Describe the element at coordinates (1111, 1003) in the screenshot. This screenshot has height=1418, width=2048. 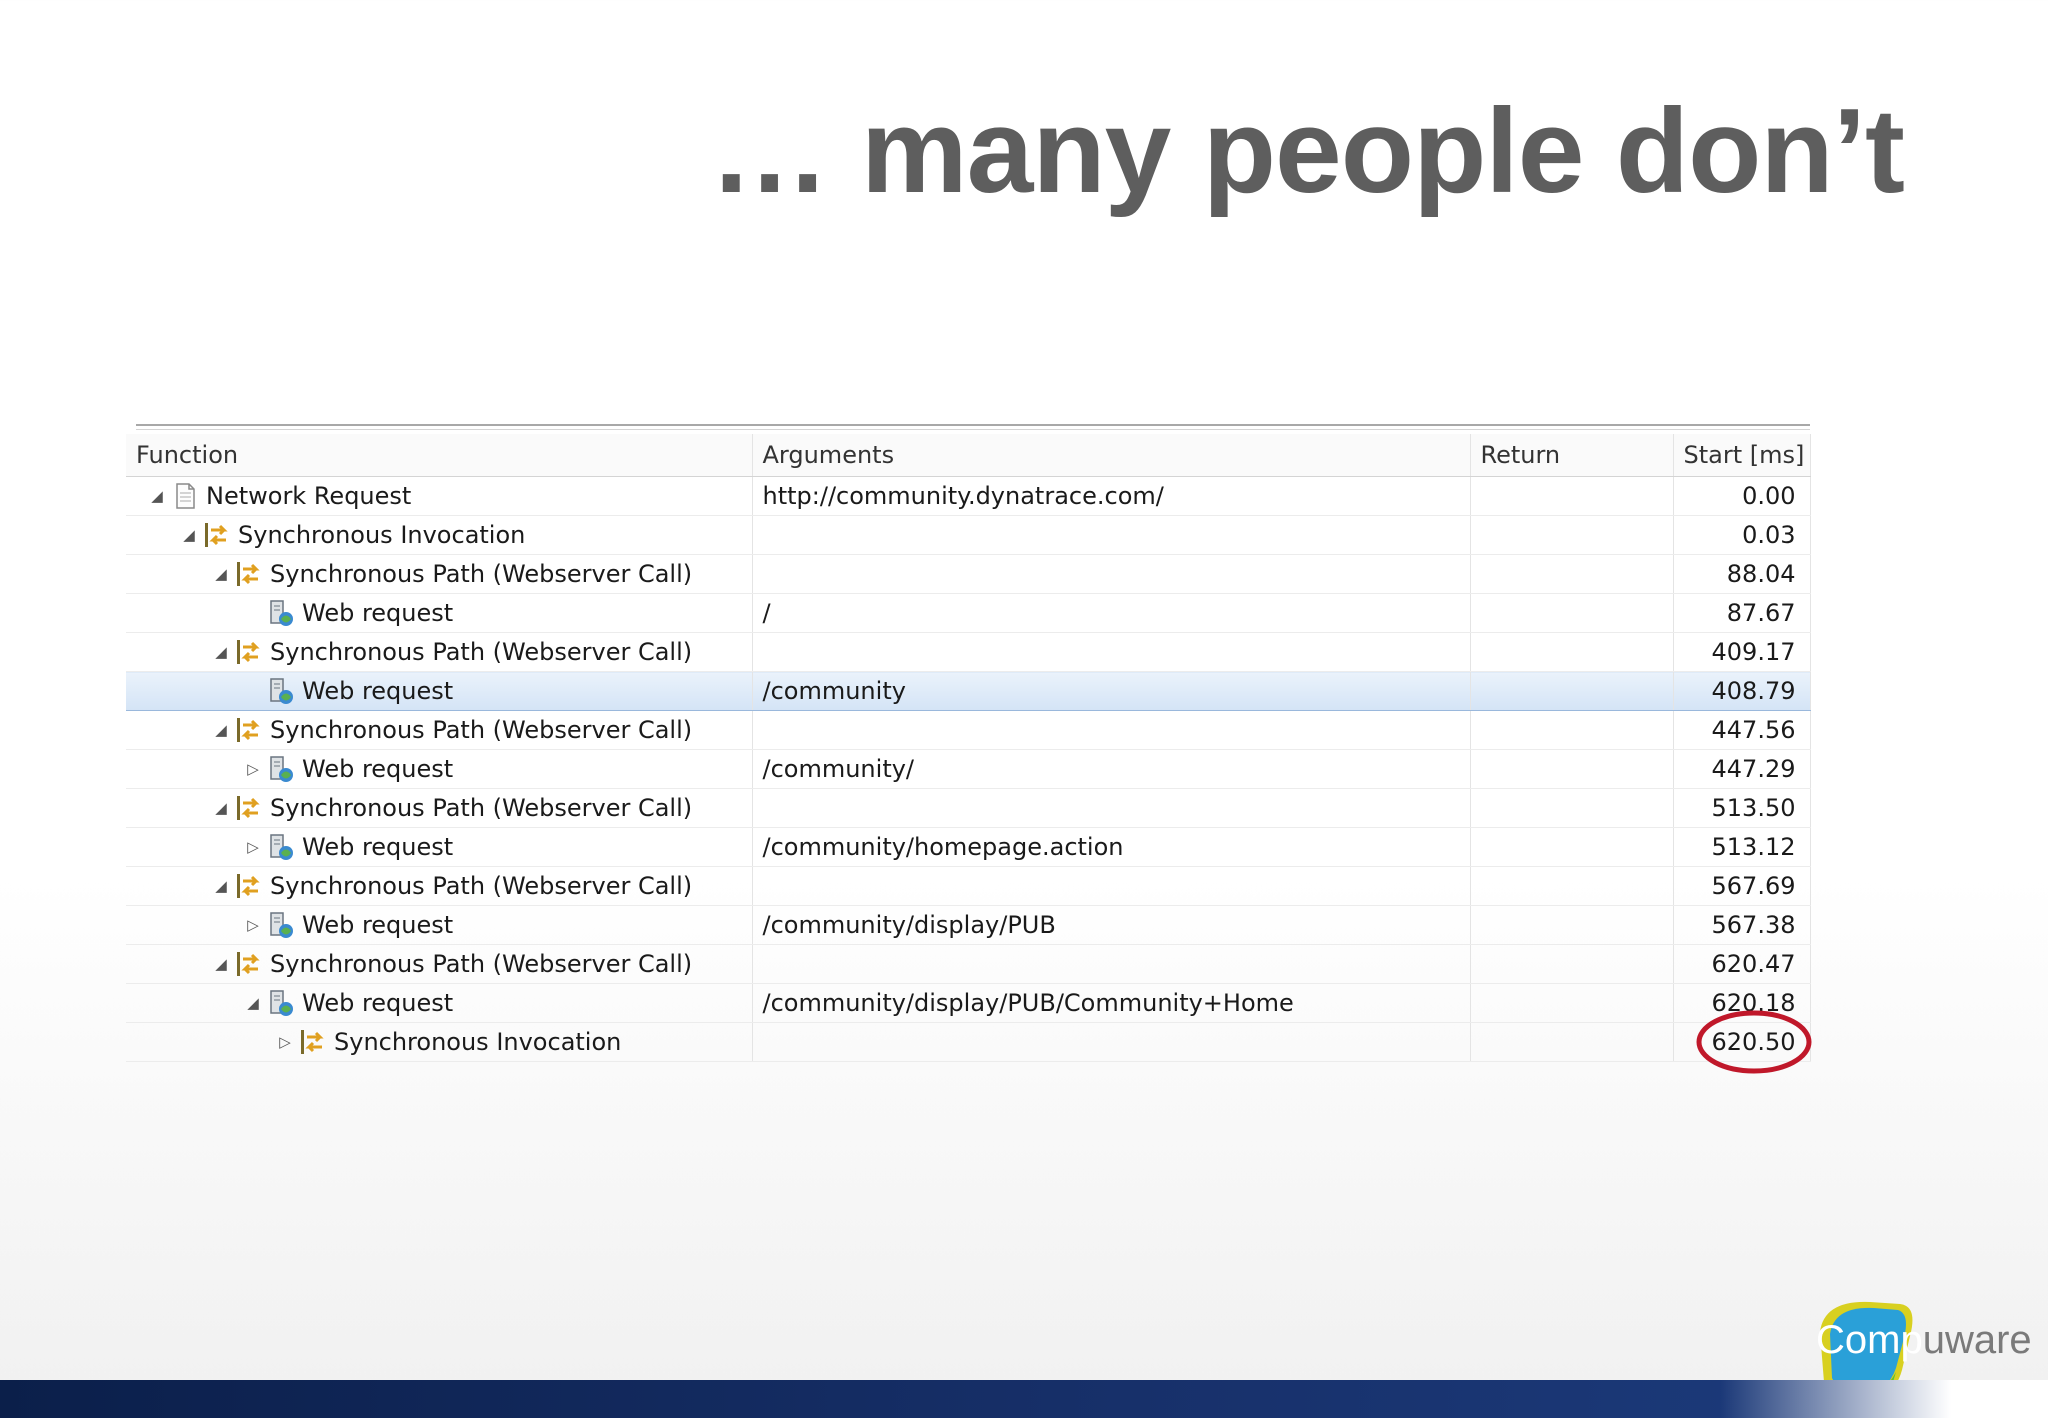
I see `cell-arguments: /community/display/PUB/Community+Home` at that location.